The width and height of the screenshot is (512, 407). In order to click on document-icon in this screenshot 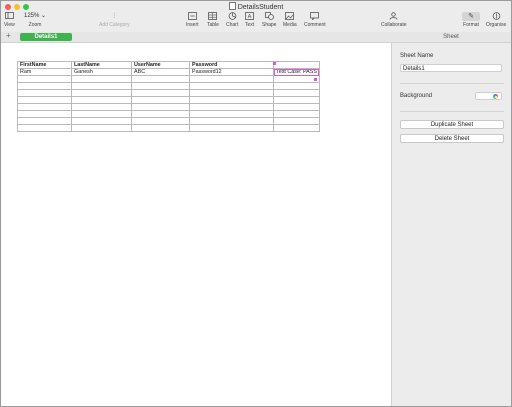, I will do `click(232, 6)`.